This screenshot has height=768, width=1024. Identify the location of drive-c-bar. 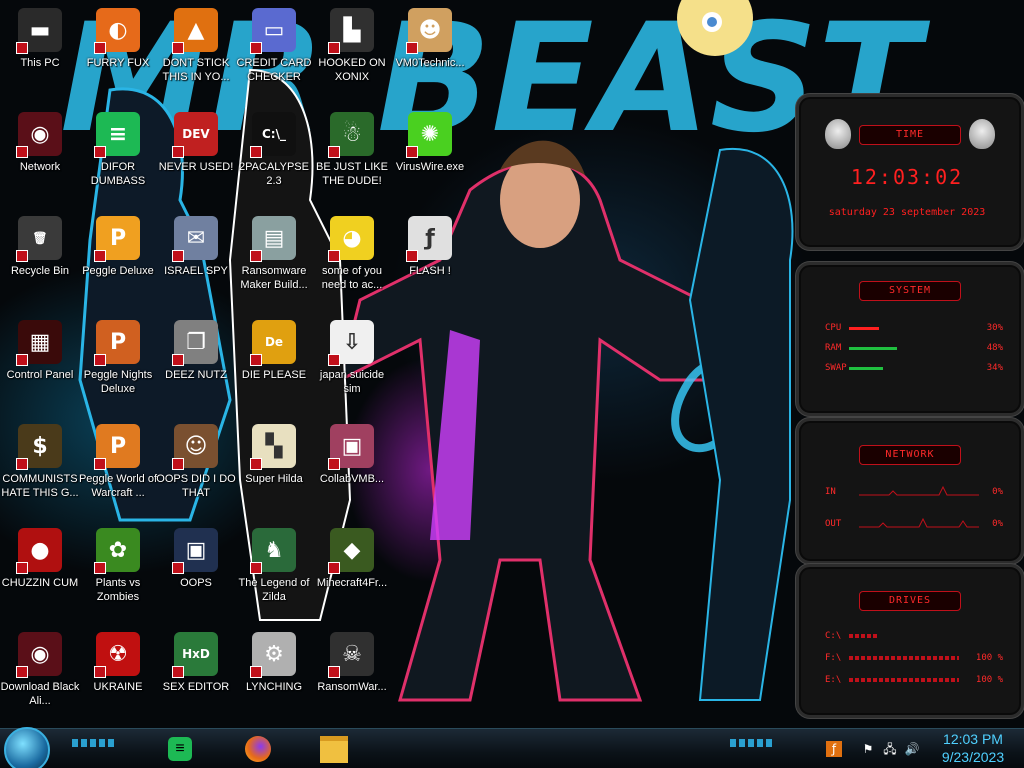
(864, 636).